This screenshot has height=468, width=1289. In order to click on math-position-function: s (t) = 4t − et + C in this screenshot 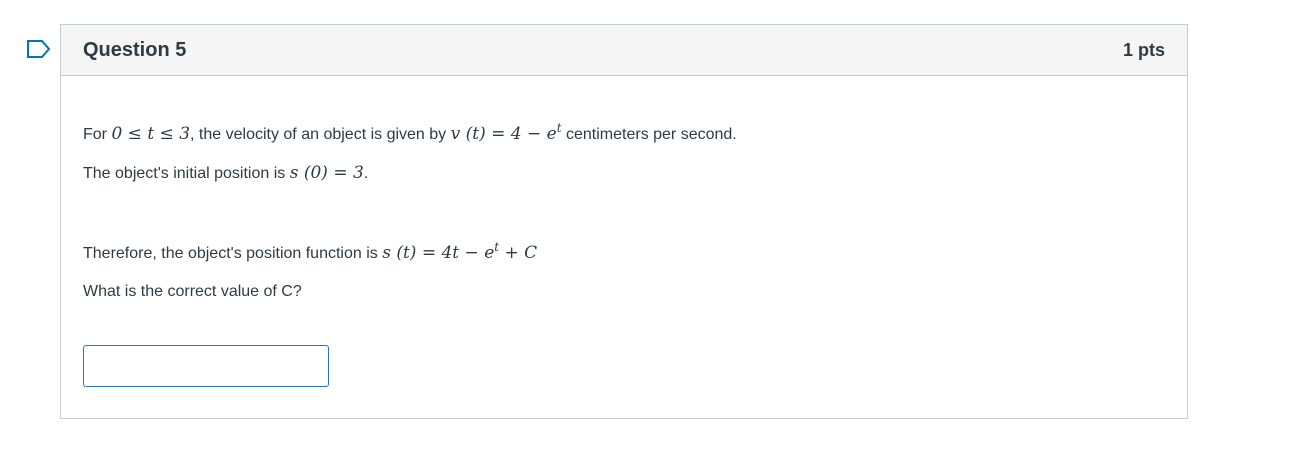, I will do `click(460, 251)`.